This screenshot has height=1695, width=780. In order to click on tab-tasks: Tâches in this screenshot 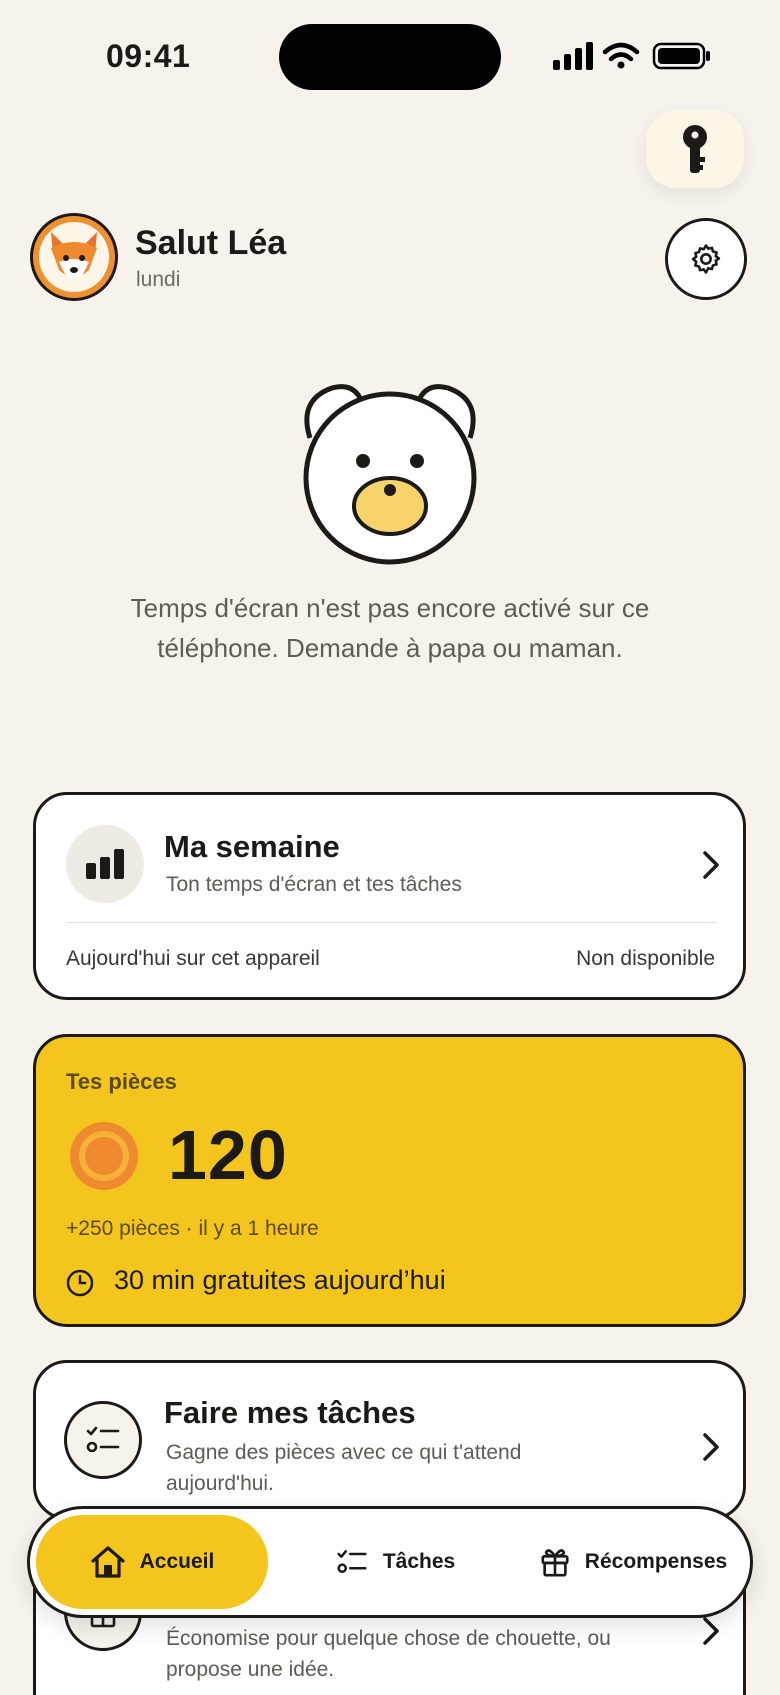, I will do `click(395, 1562)`.